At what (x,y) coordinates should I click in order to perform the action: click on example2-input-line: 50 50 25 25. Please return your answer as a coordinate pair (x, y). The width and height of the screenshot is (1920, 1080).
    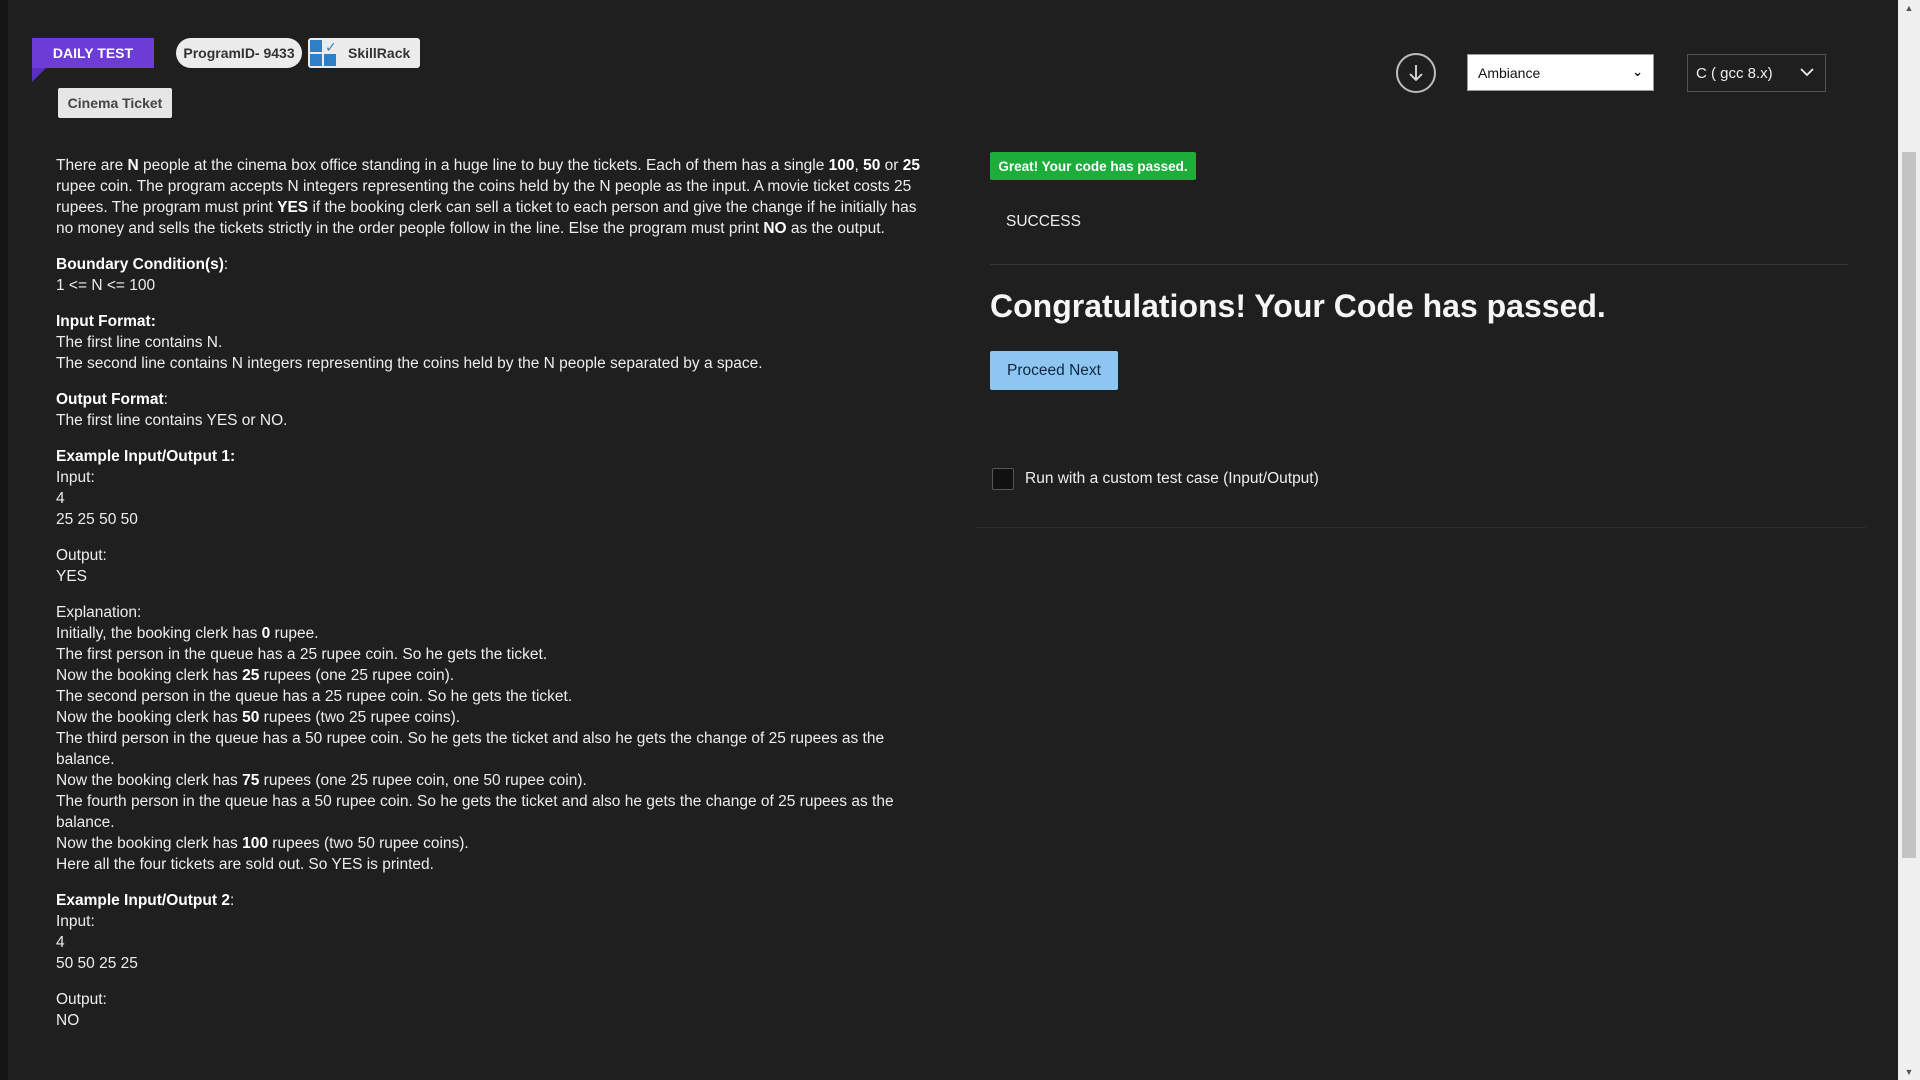
    Looking at the image, I should click on (97, 963).